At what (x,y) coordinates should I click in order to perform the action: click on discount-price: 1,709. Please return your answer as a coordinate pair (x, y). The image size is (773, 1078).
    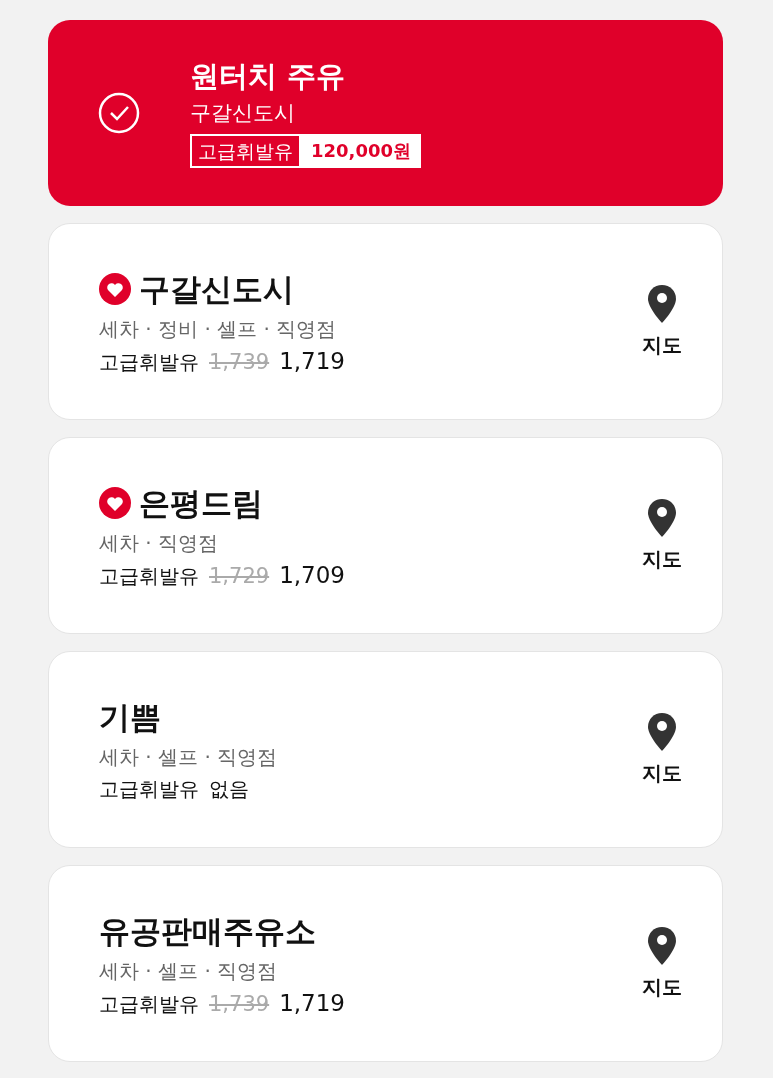
    Looking at the image, I should click on (312, 574).